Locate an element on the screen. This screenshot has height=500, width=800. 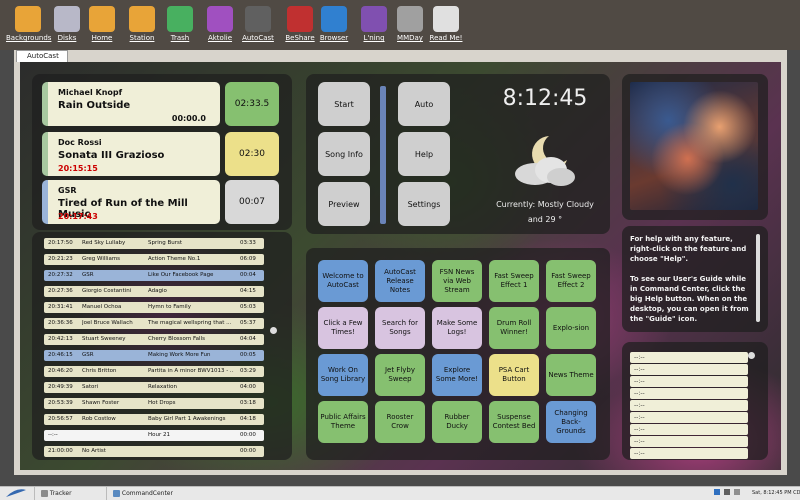
cart-button: Fast Sweep Effect 1 is located at coordinates (514, 281).